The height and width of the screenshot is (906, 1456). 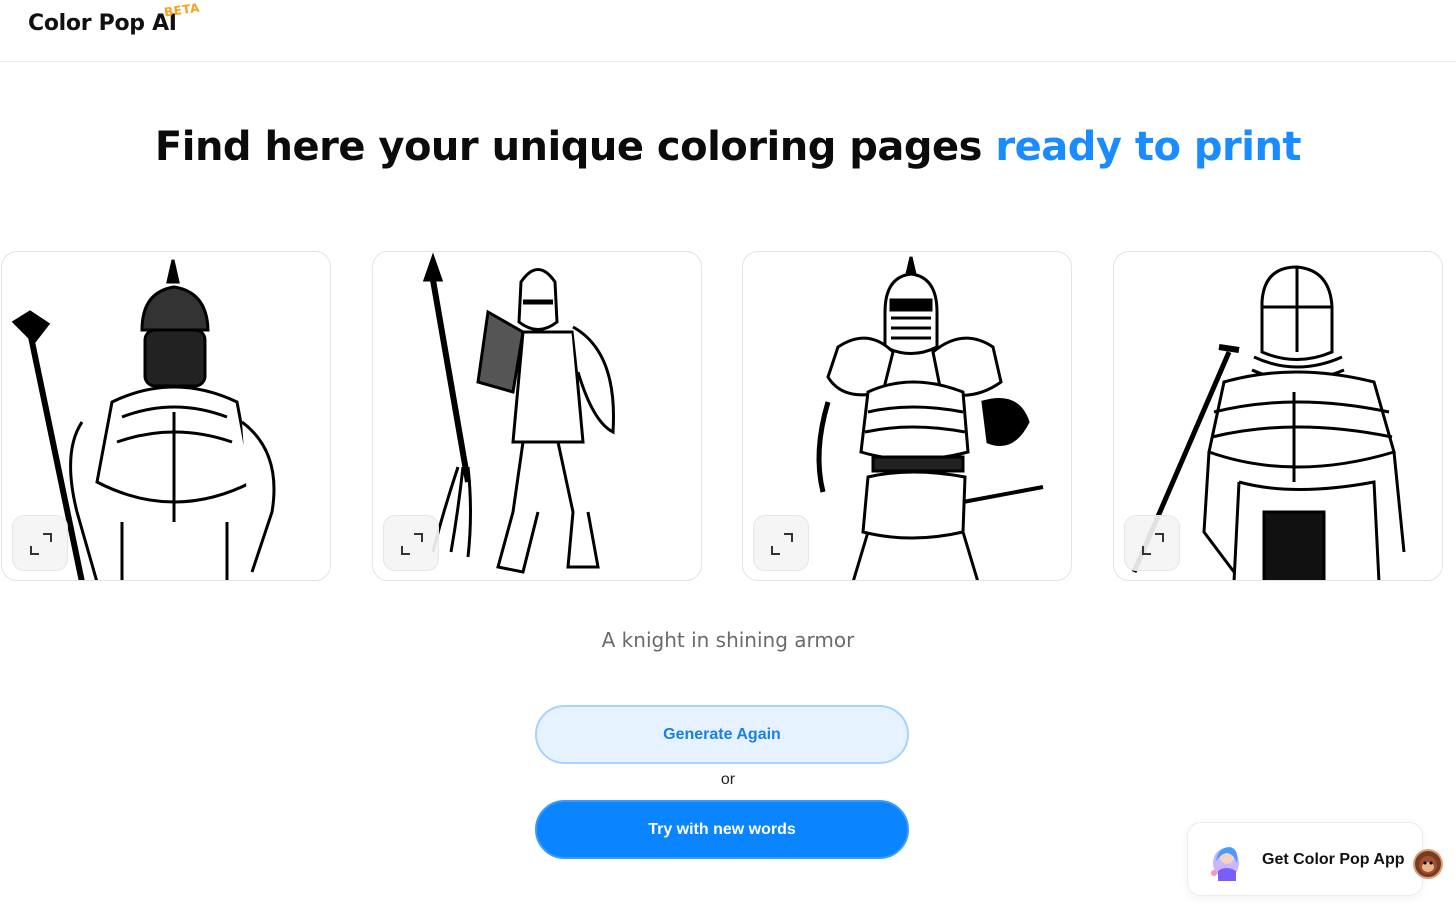 What do you see at coordinates (728, 31) in the screenshot?
I see `top-bar: Color Pop AI BETA` at bounding box center [728, 31].